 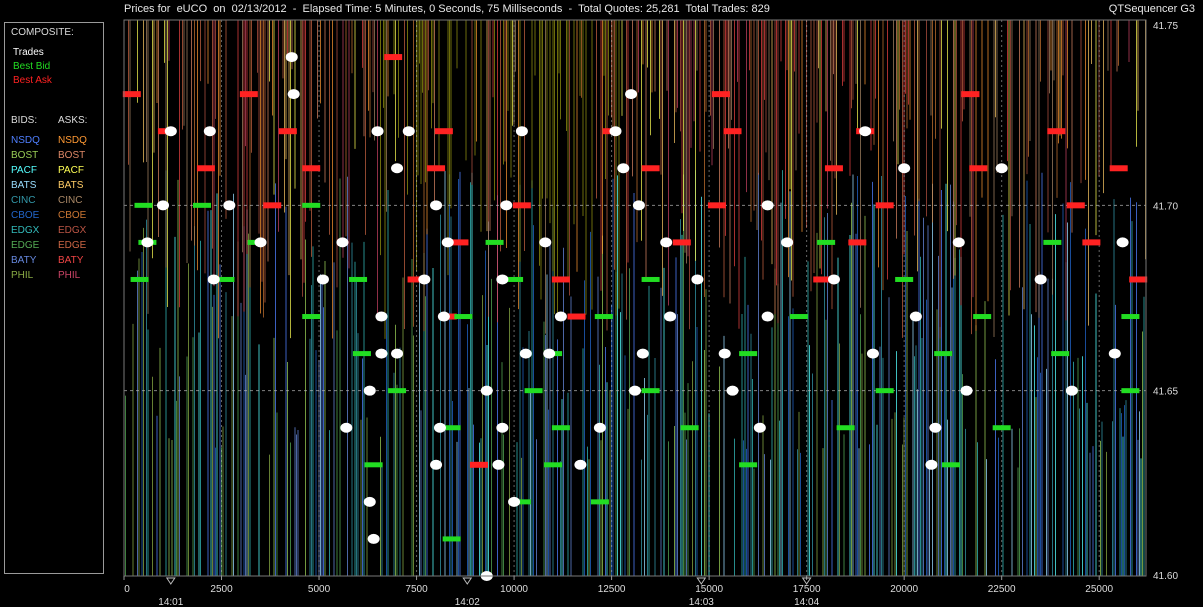 I want to click on x-tick-label: 15000, so click(x=709, y=589).